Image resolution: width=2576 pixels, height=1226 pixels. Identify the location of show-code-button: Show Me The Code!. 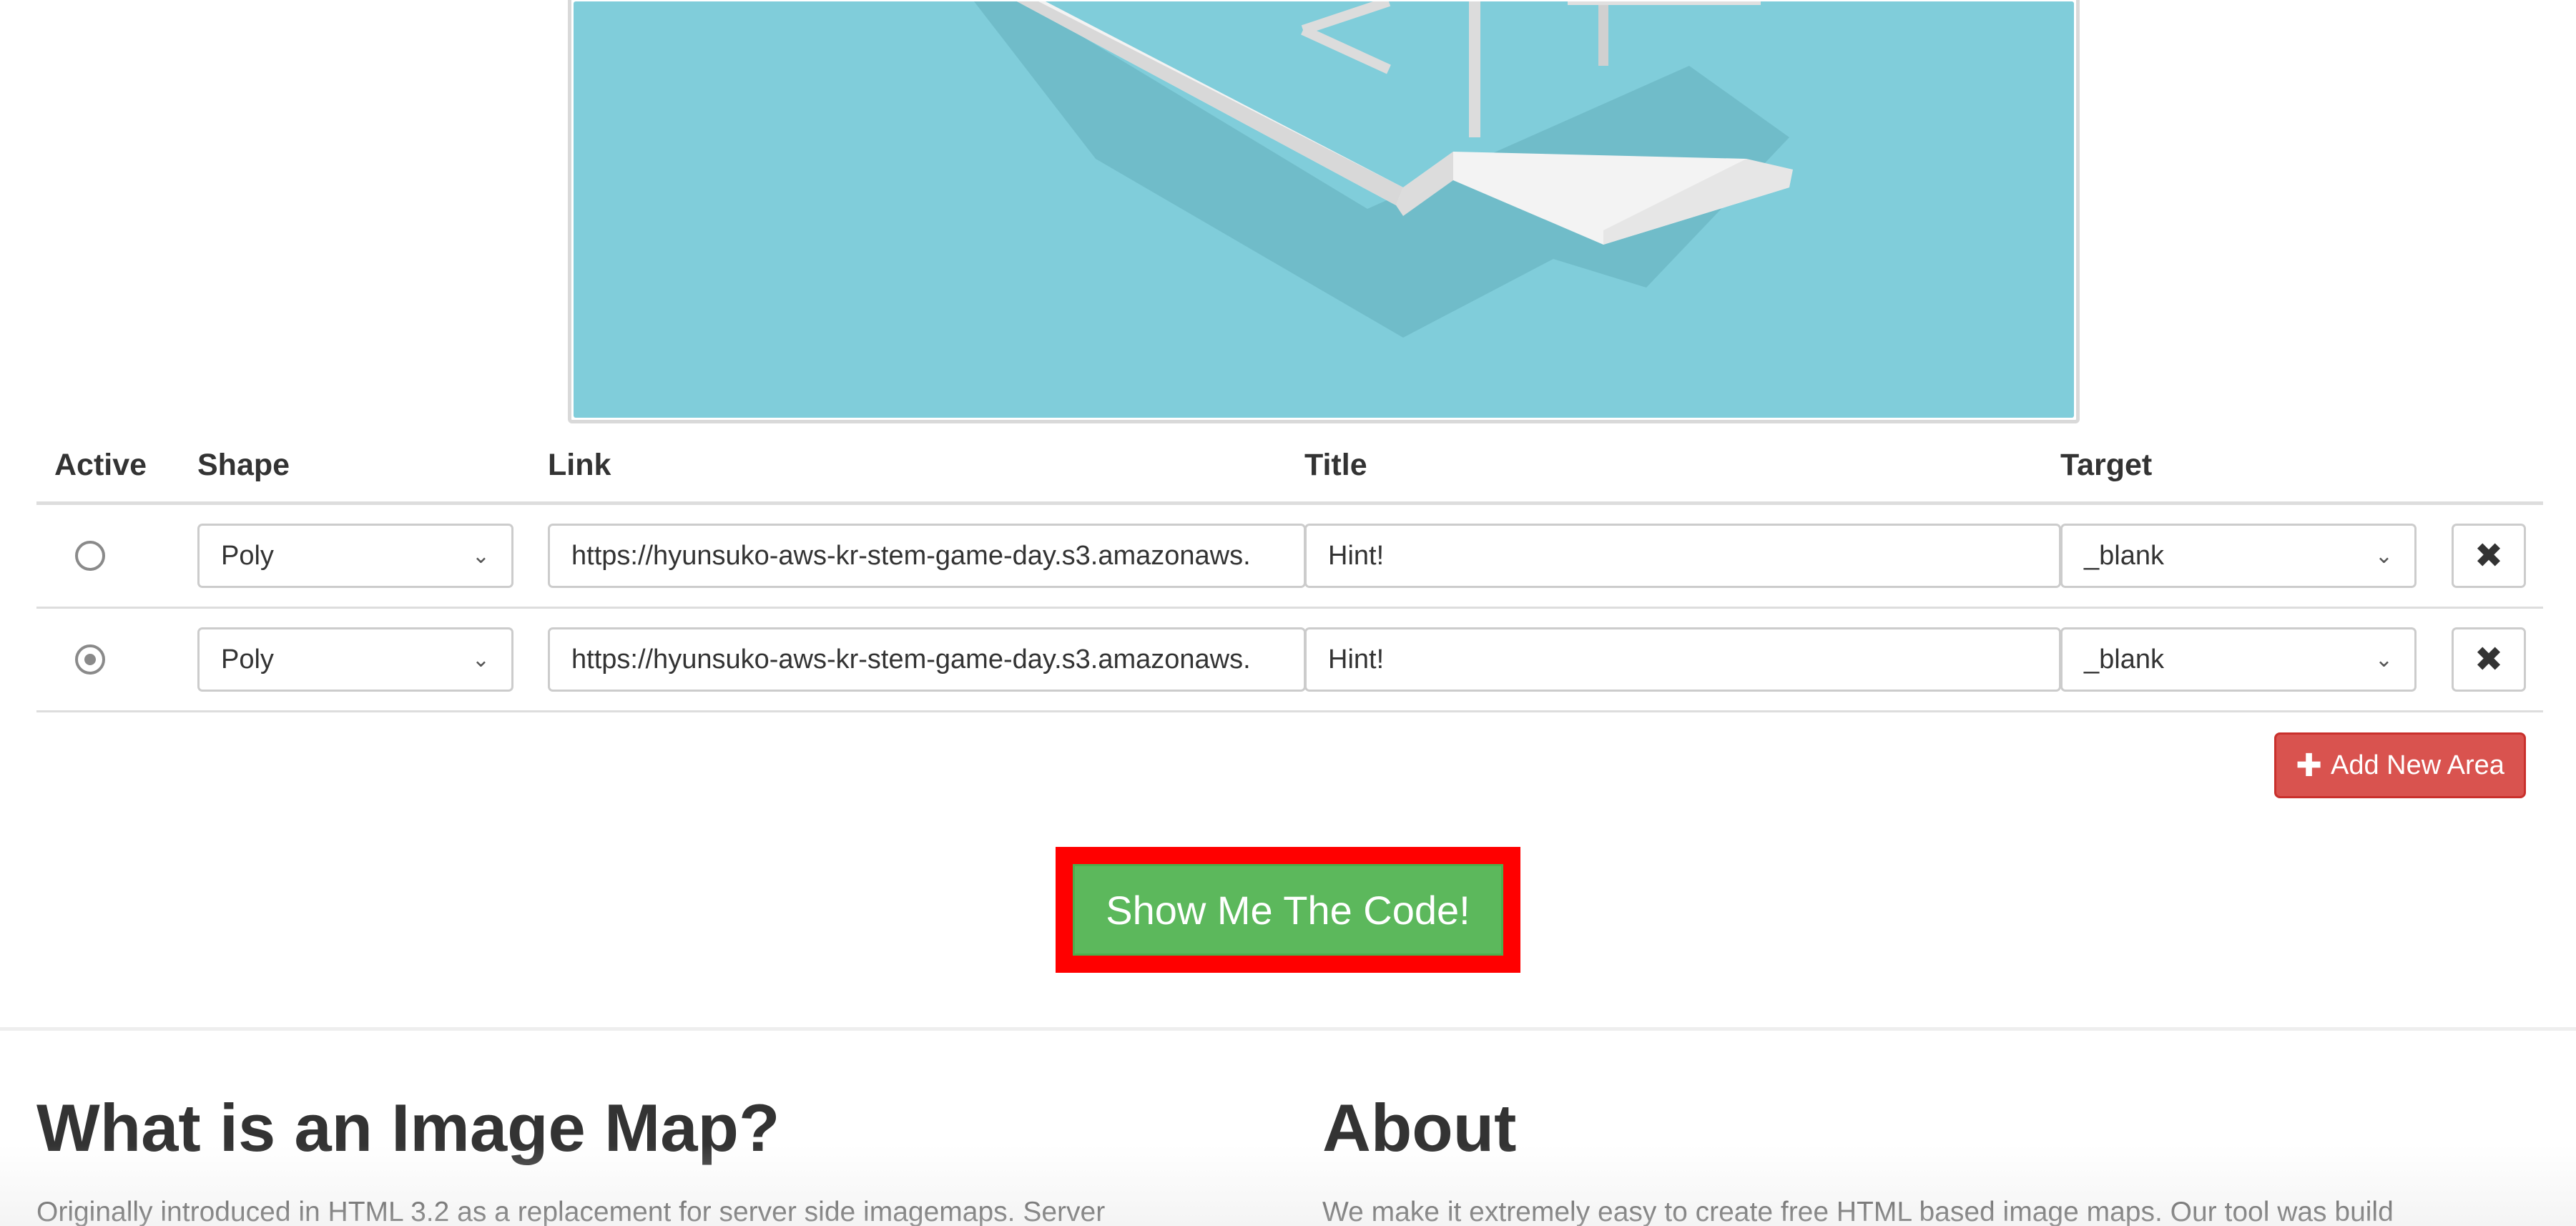
(1288, 910).